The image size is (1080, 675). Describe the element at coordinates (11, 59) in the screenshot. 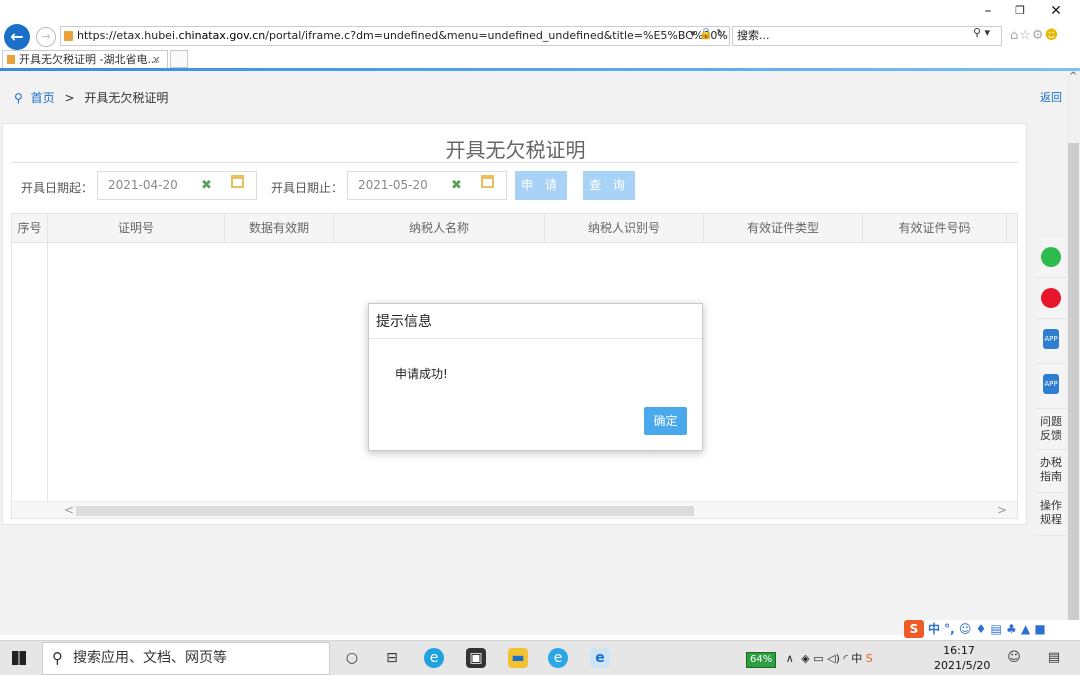

I see `tab-favicon-icon` at that location.